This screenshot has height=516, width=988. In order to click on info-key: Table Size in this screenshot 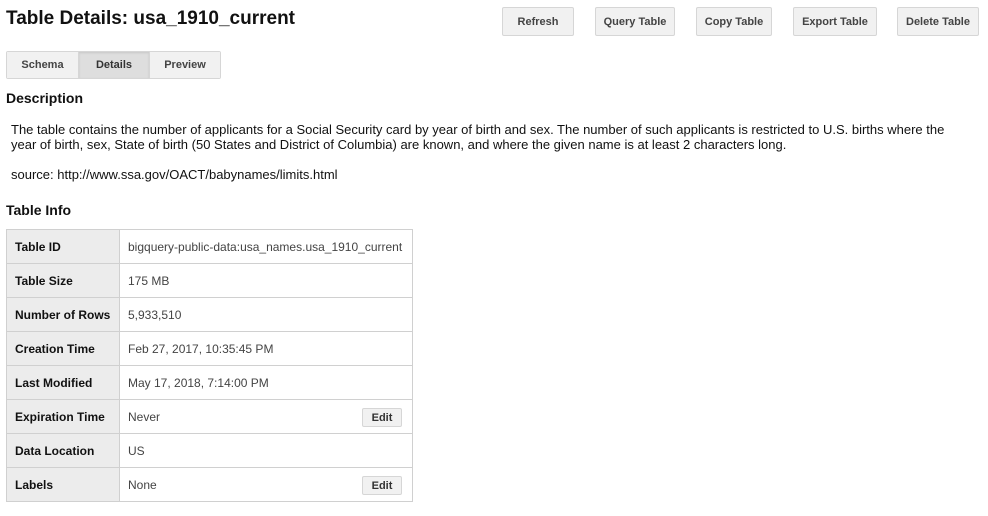, I will do `click(63, 280)`.